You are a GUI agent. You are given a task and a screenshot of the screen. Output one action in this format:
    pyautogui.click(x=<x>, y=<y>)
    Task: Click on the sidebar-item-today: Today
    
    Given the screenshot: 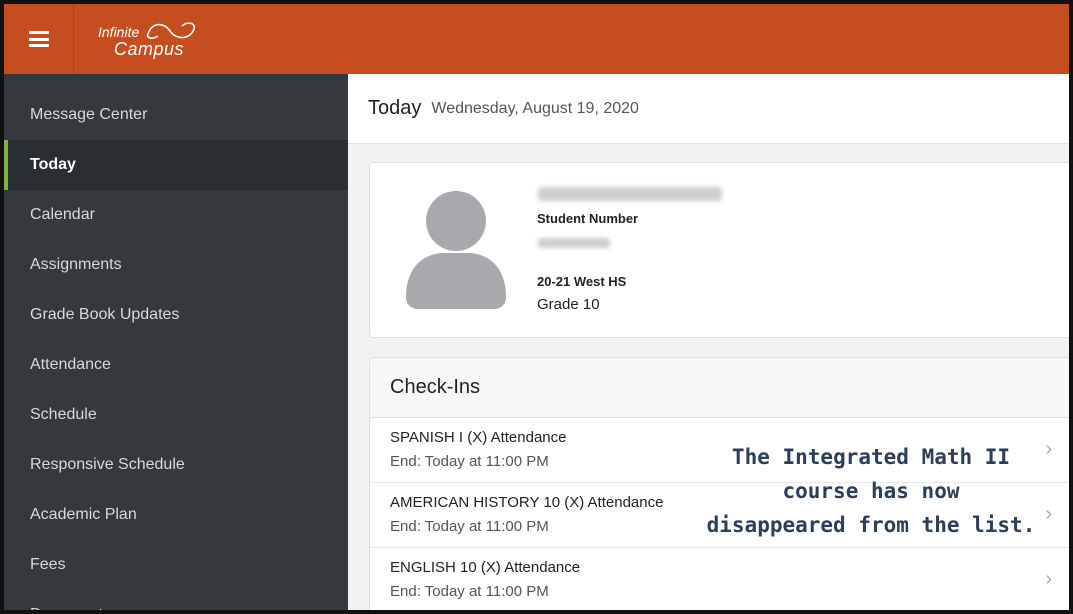 What is the action you would take?
    pyautogui.click(x=176, y=165)
    